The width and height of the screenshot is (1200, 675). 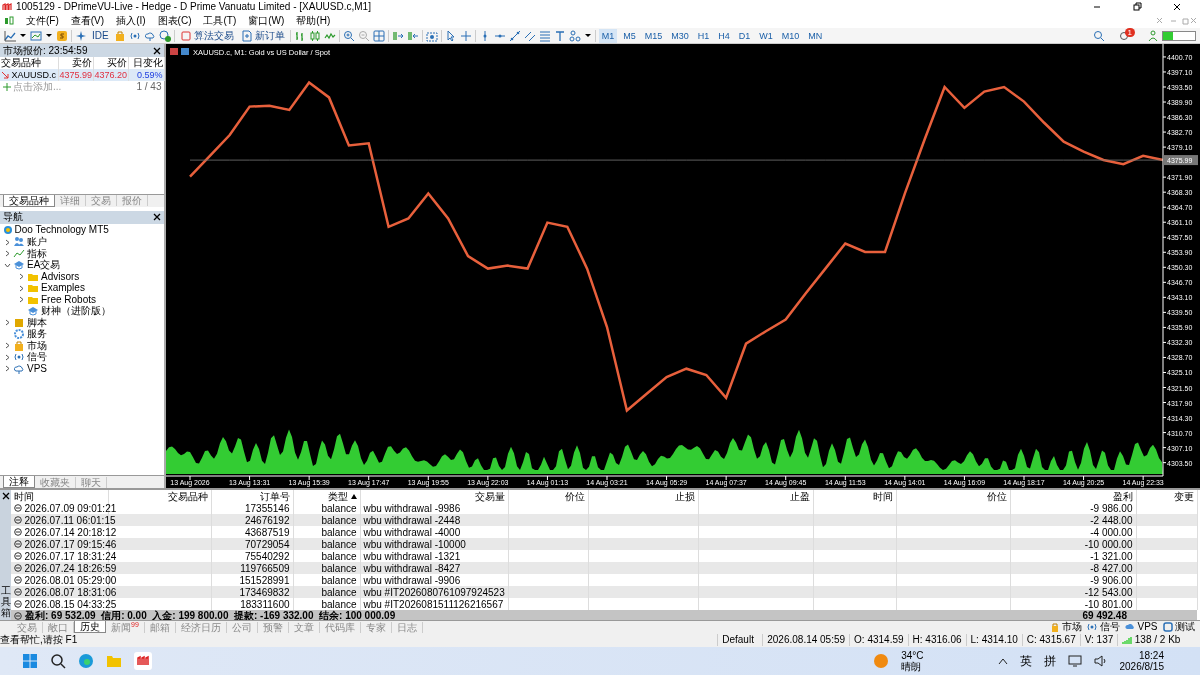 What do you see at coordinates (1166, 496) in the screenshot?
I see `column-header: 变更` at bounding box center [1166, 496].